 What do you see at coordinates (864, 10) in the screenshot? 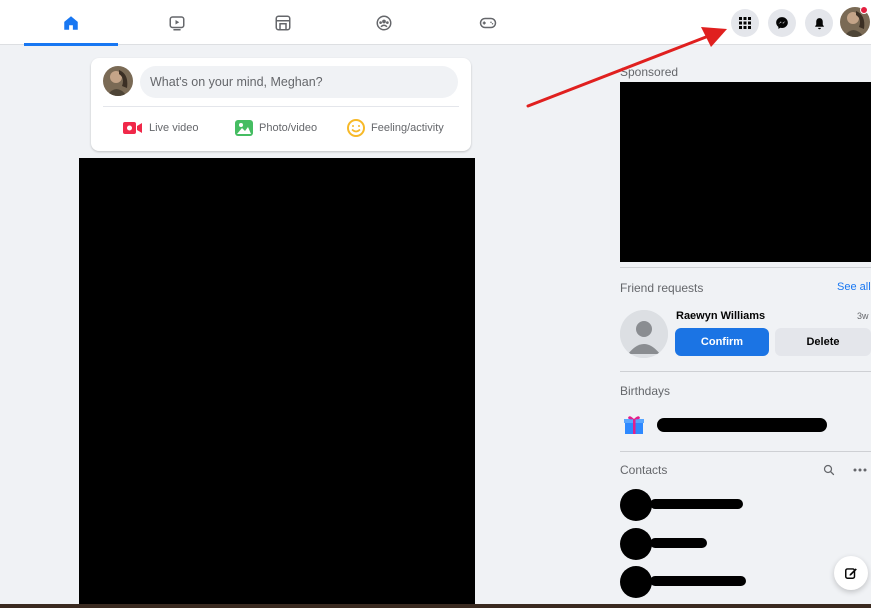
I see `notification-dot` at bounding box center [864, 10].